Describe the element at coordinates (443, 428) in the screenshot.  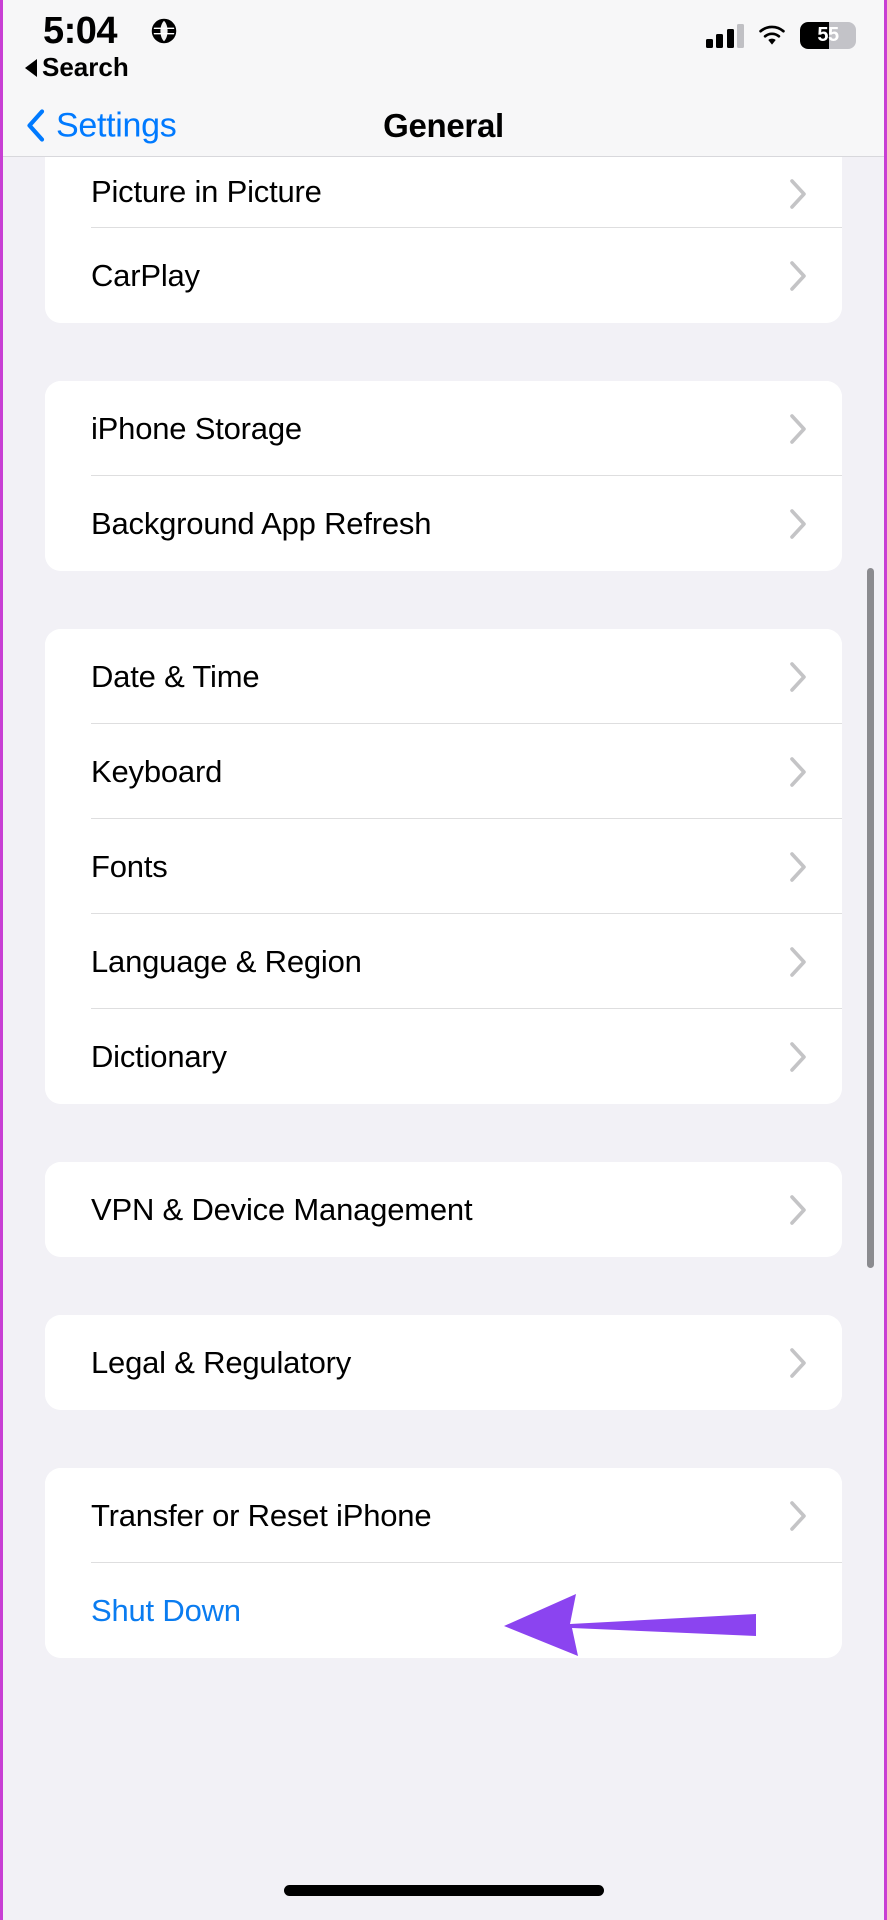
I see `list-item: iPhone Storage` at that location.